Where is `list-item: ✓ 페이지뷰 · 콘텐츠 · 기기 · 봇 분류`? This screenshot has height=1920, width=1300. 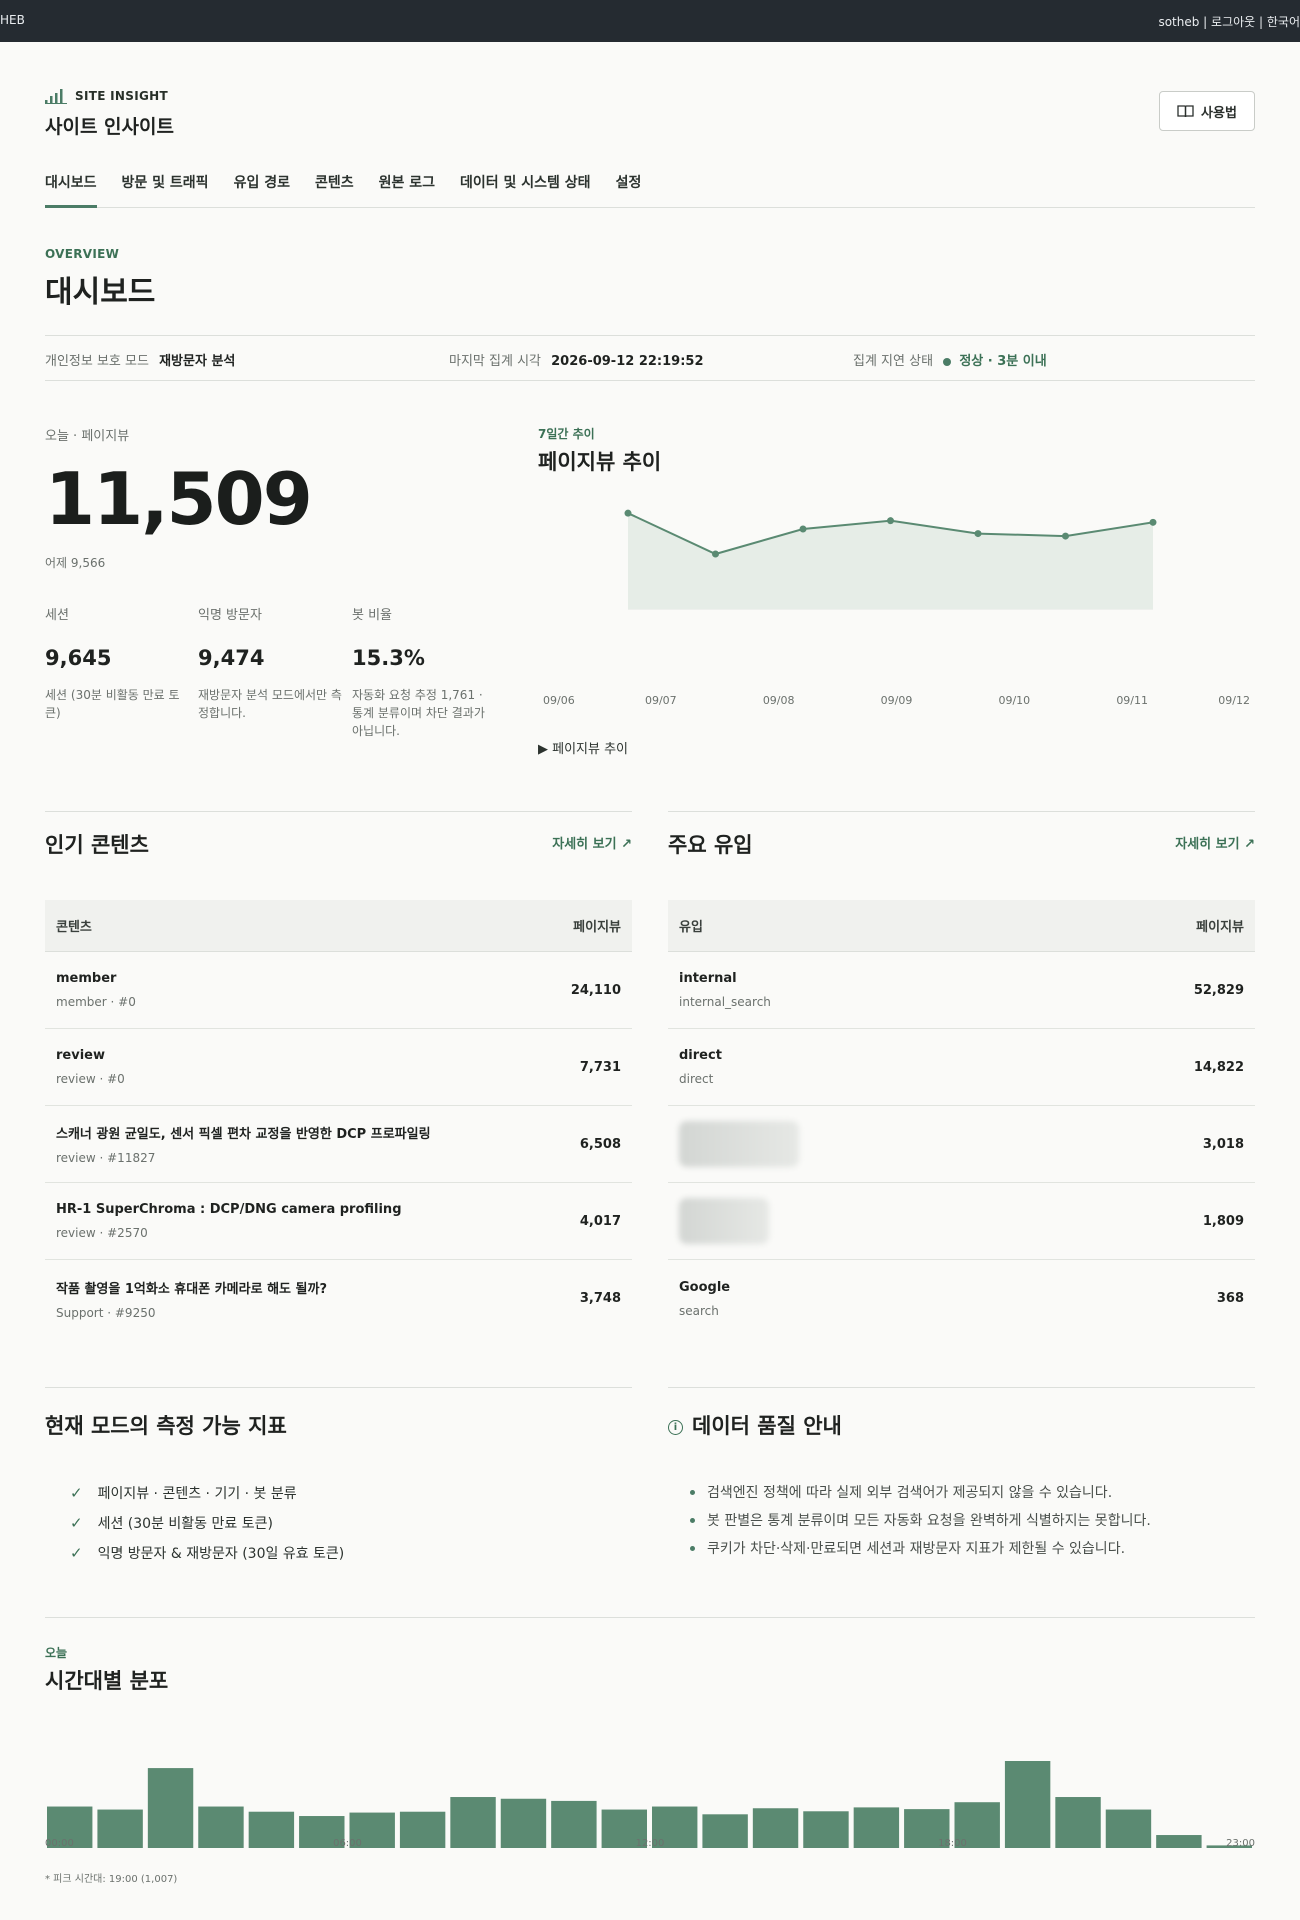 list-item: ✓ 페이지뷰 · 콘텐츠 · 기기 · 봇 분류 is located at coordinates (207, 1493).